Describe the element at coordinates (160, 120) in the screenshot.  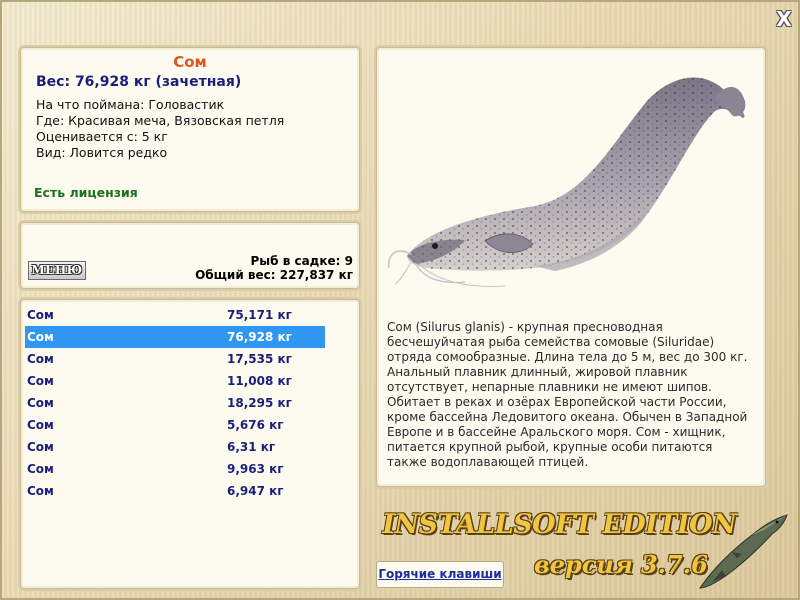
I see `location-info: Где: Красивая меча, Вязовская петля` at that location.